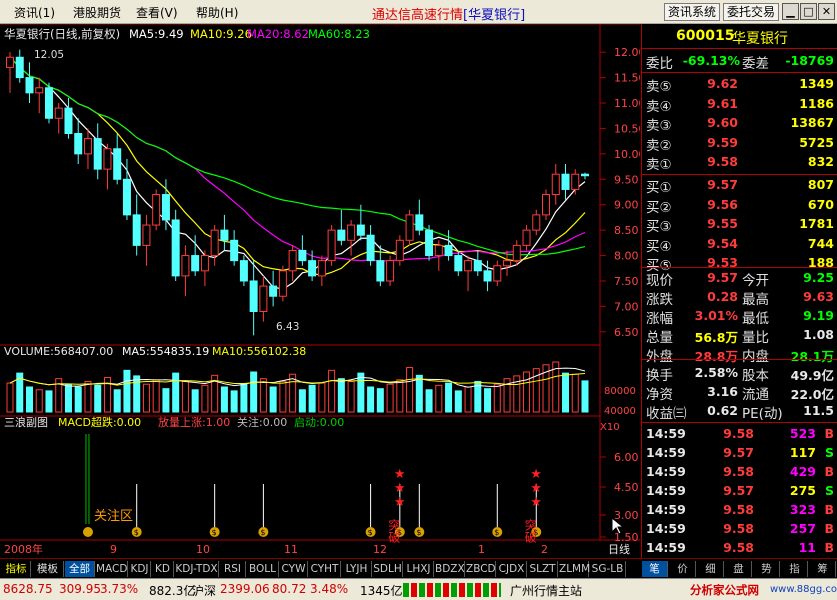 The width and height of the screenshot is (837, 600). What do you see at coordinates (388, 569) in the screenshot?
I see `tab-sdlh: SDLH` at bounding box center [388, 569].